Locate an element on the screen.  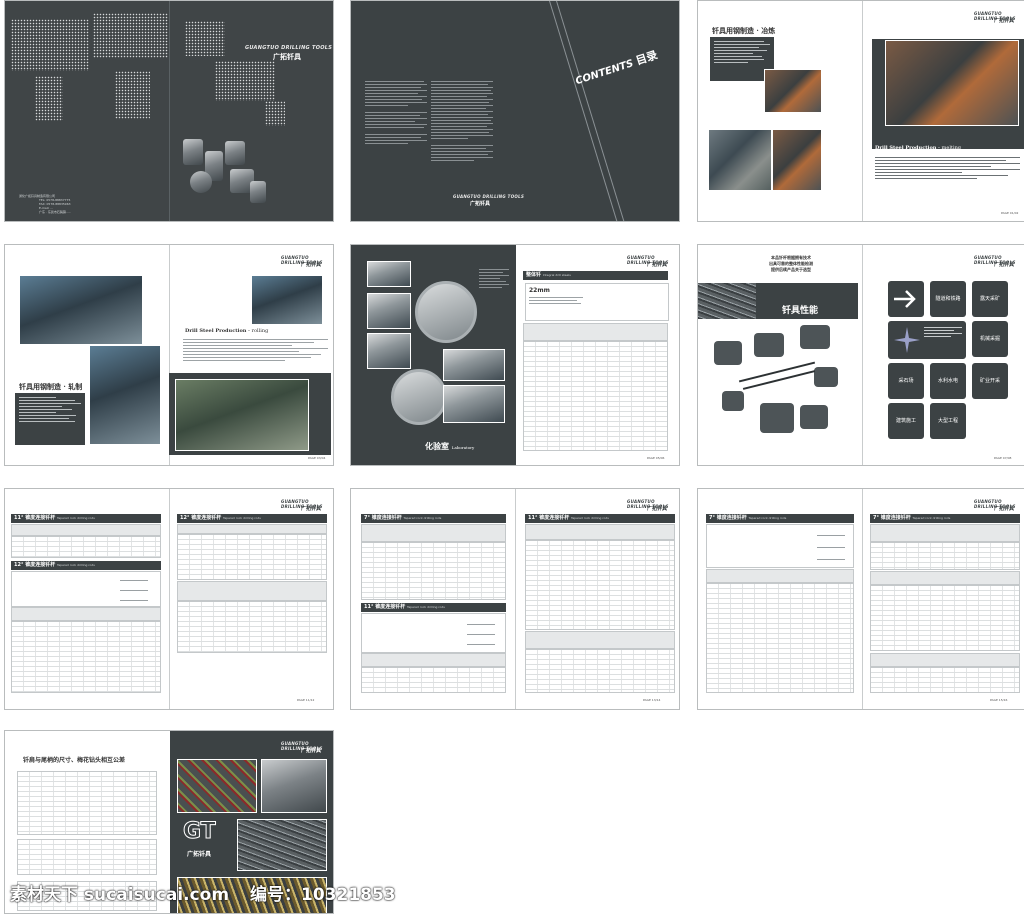
rolling-en-text is located at coordinates (255, 351).